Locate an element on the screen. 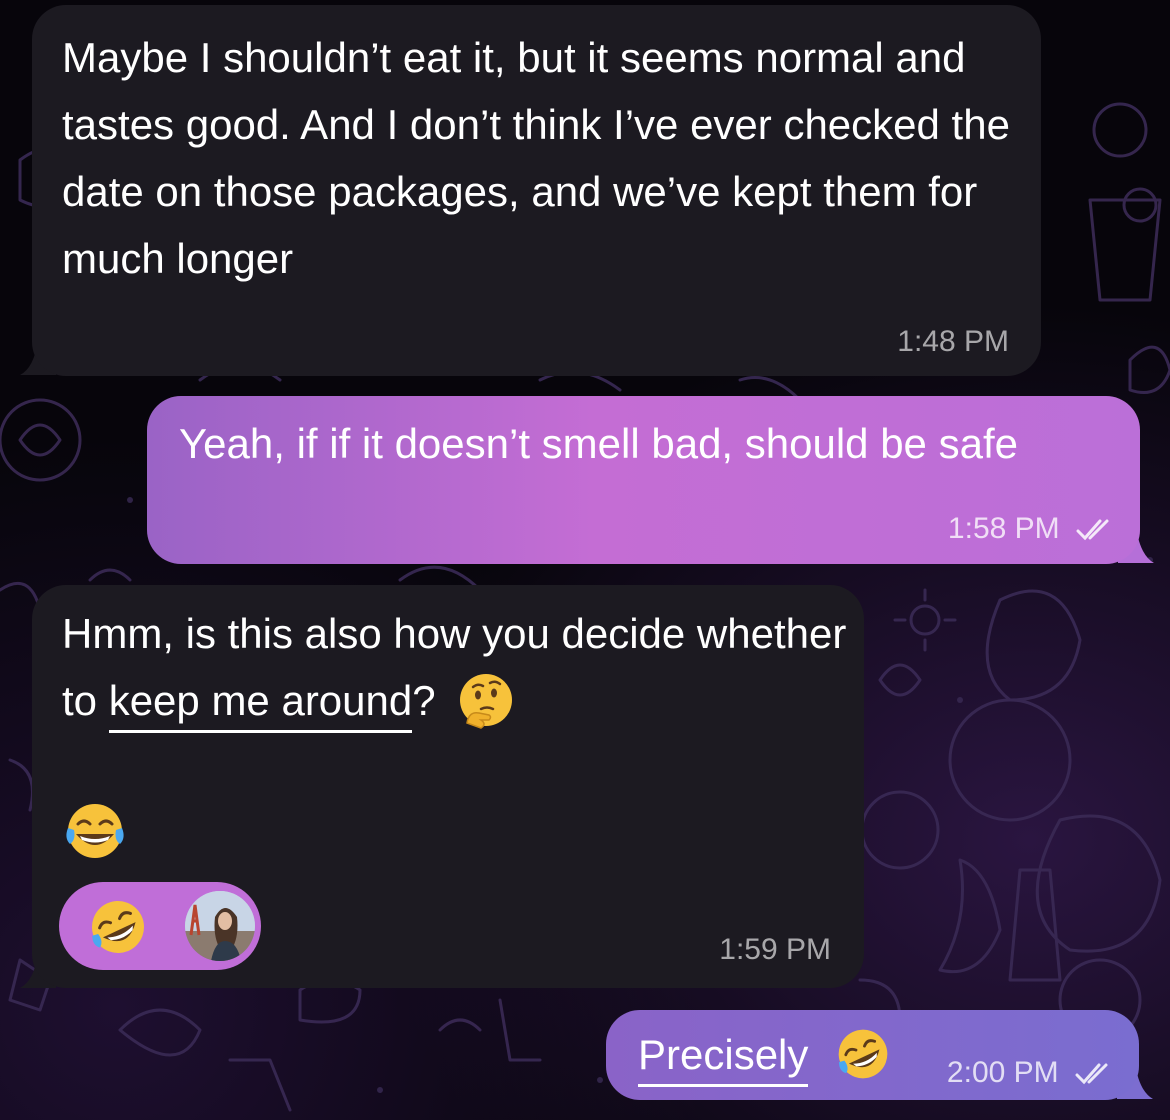 Image resolution: width=1170 pixels, height=1120 pixels. message-bubble-outgoing: Precisely 2:00 PM is located at coordinates (872, 1055).